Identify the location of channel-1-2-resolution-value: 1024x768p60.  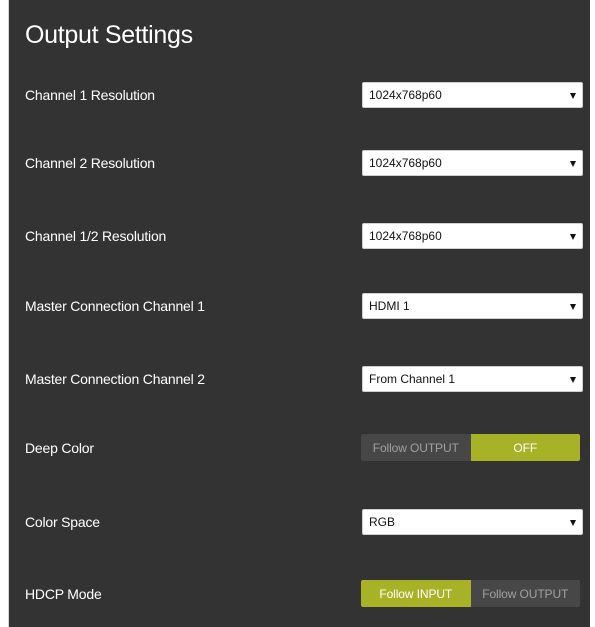
(405, 236).